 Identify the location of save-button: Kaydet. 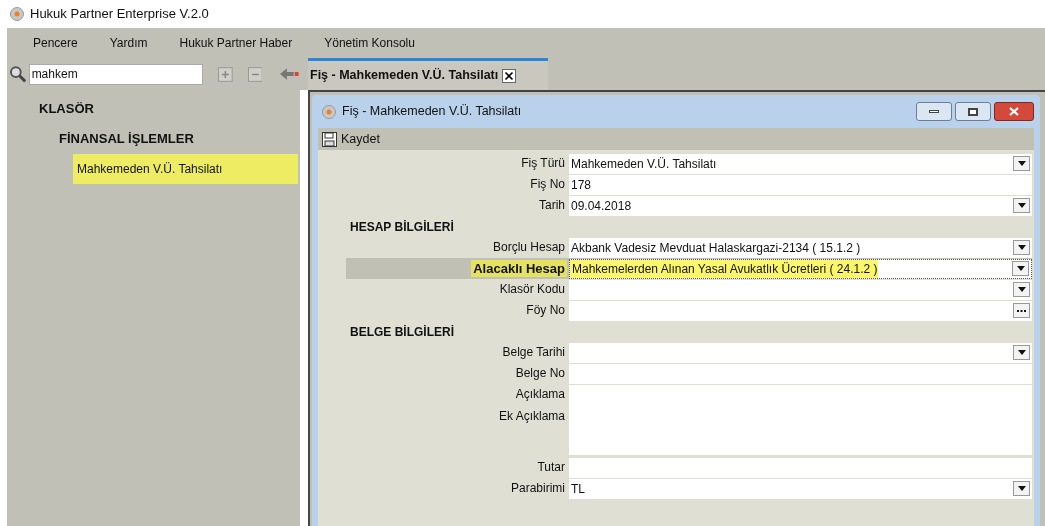
(360, 139).